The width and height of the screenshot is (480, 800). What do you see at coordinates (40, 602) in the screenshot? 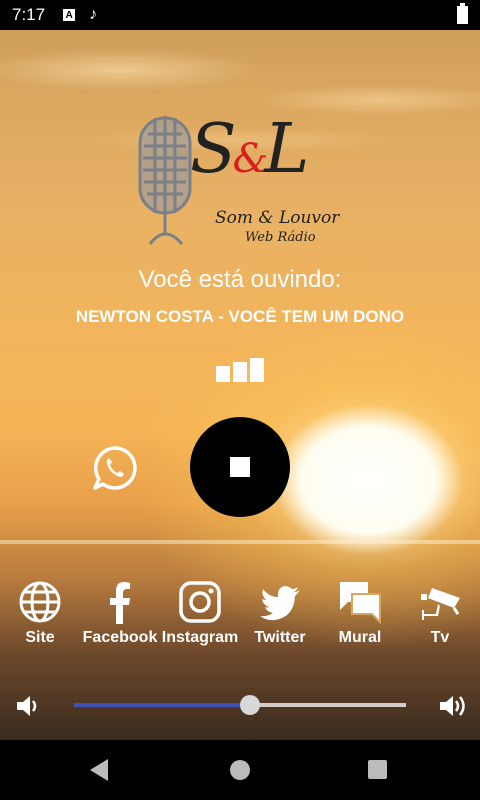
I see `globe-icon` at bounding box center [40, 602].